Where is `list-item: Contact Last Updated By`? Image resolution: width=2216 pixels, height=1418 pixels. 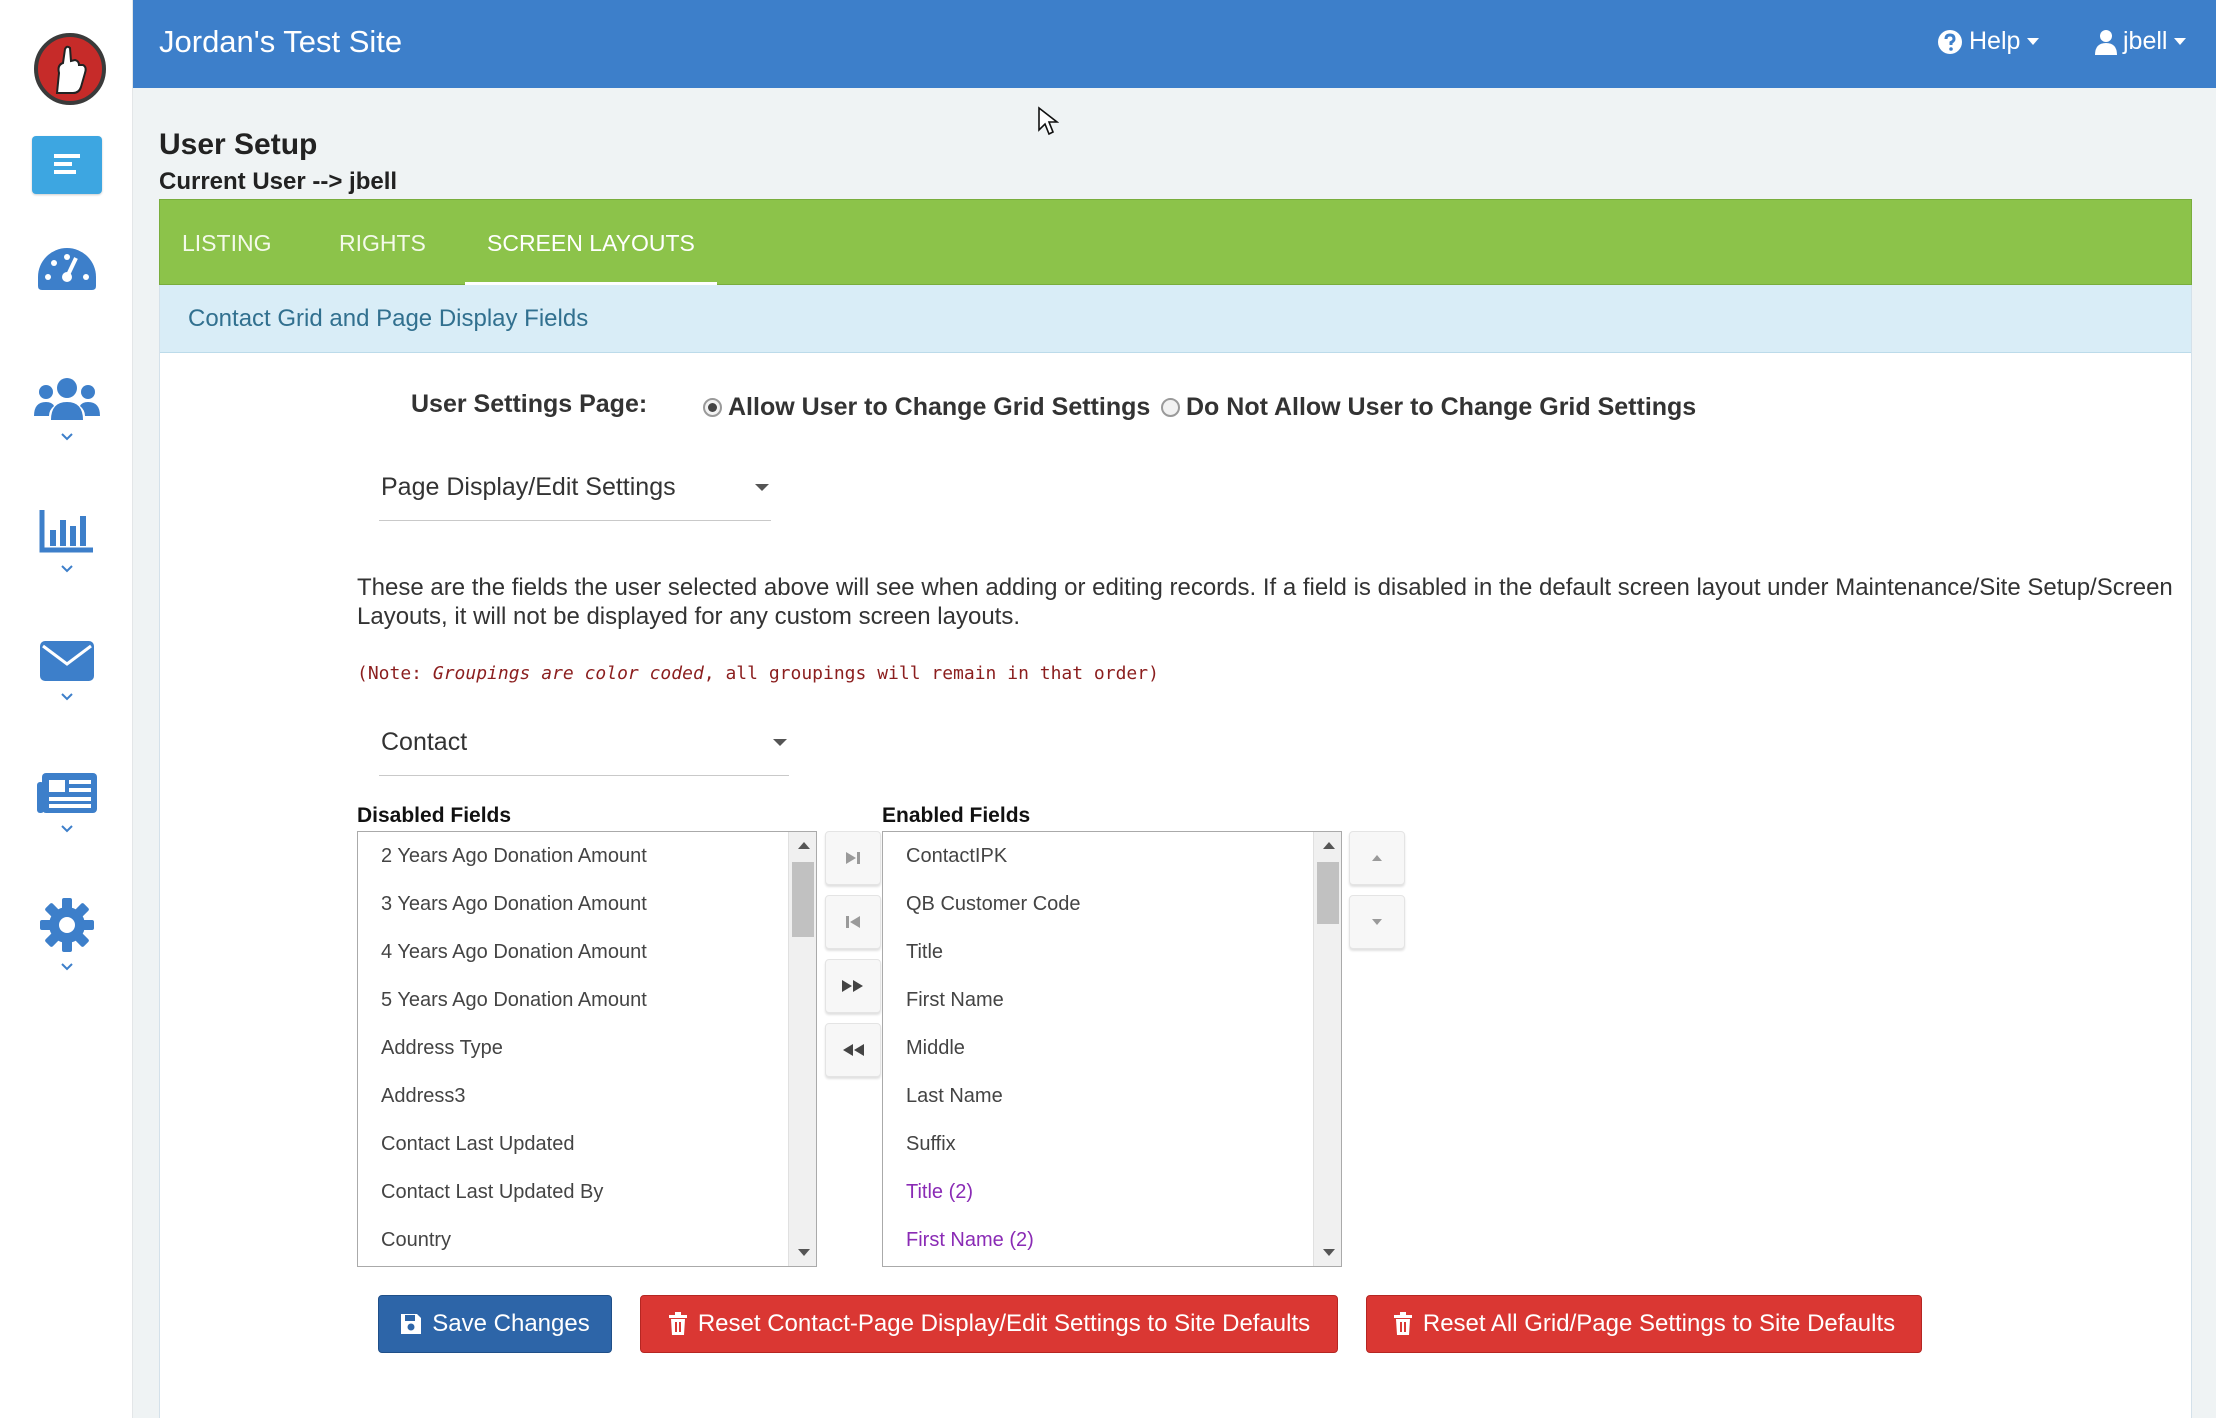
list-item: Contact Last Updated By is located at coordinates (573, 1192).